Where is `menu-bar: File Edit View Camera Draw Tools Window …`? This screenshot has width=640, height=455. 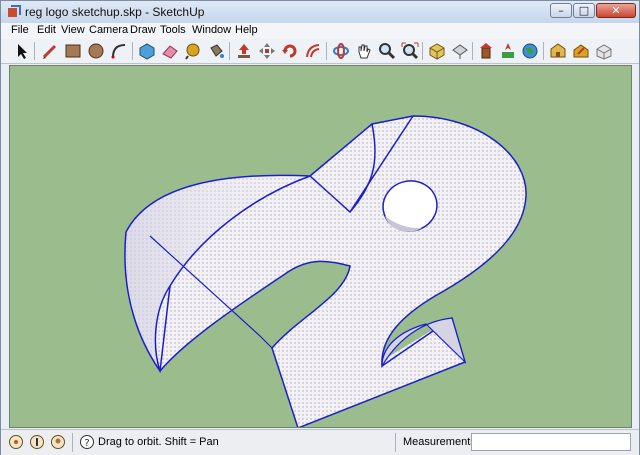
menu-bar: File Edit View Camera Draw Tools Window … is located at coordinates (320, 31).